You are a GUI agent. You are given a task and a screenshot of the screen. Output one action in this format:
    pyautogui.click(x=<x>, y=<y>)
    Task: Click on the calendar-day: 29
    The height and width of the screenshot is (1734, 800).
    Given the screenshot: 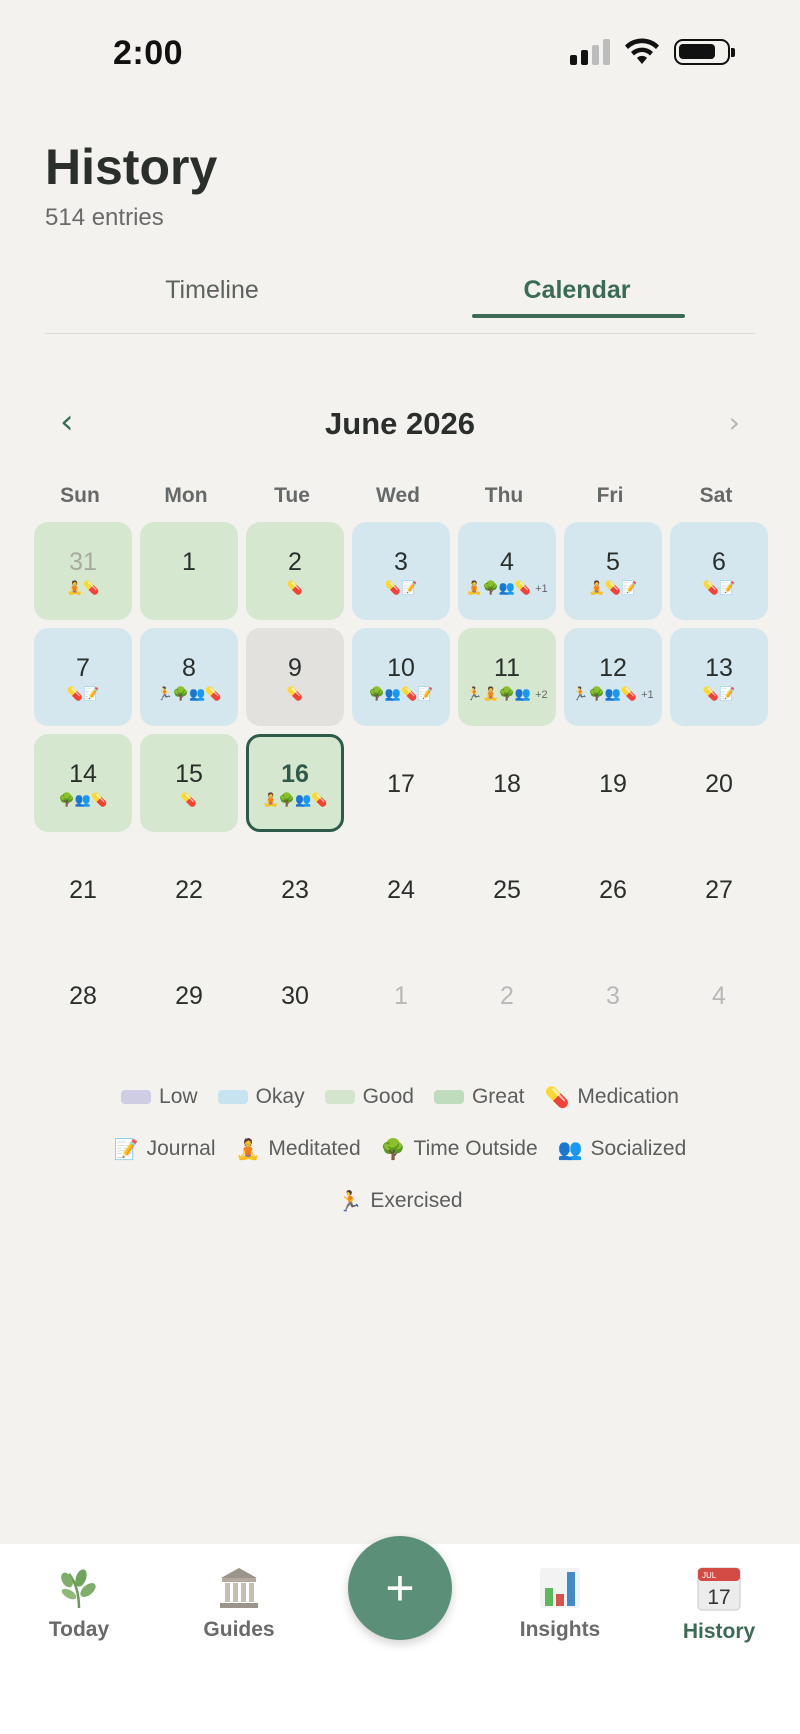 What is the action you would take?
    pyautogui.click(x=189, y=995)
    